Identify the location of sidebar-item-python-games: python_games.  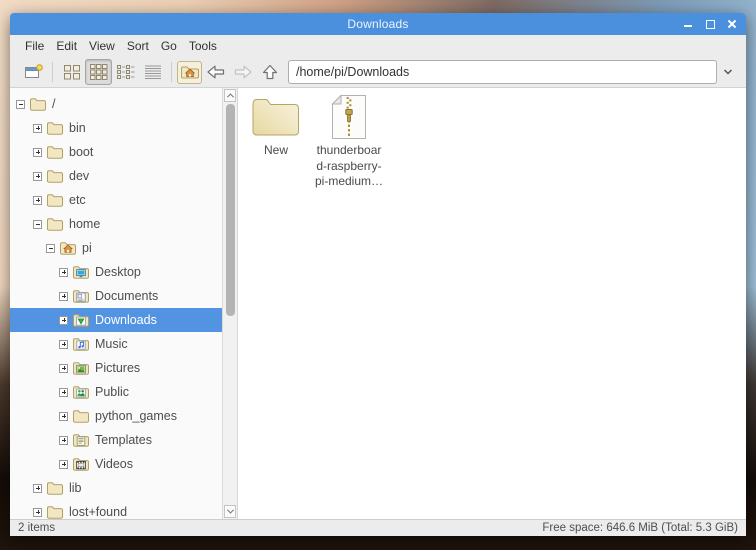
(123, 416).